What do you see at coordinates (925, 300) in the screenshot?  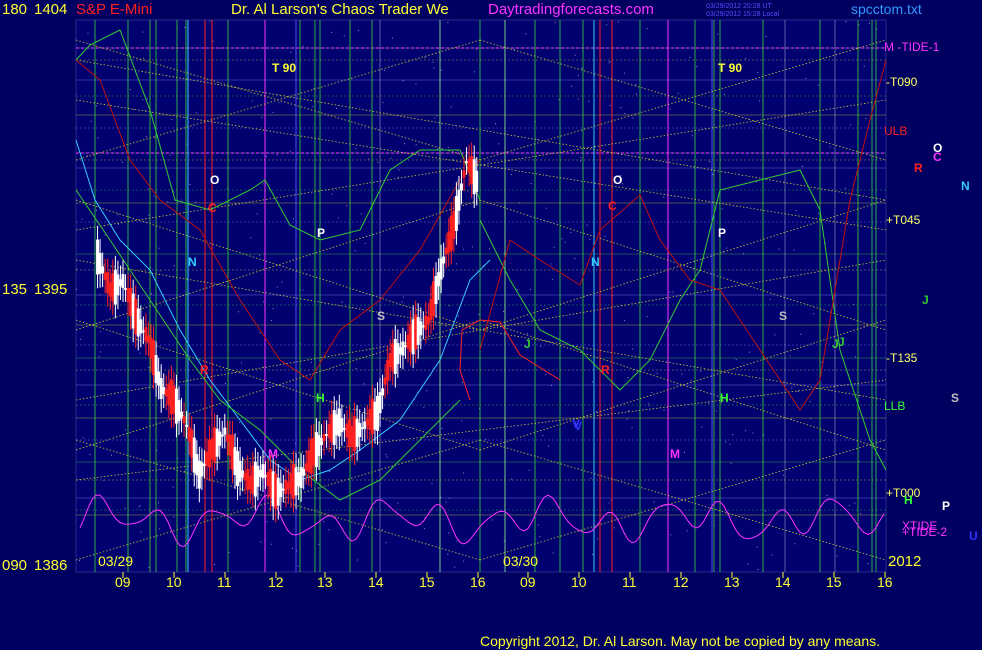 I see `side-planet-letter: J` at bounding box center [925, 300].